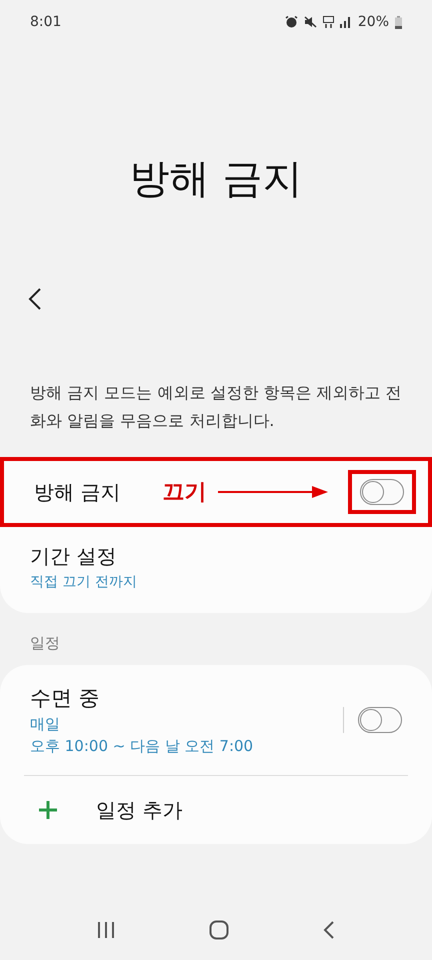 The image size is (432, 960). What do you see at coordinates (84, 582) in the screenshot?
I see `setting-value: 직접 끄기 전까지` at bounding box center [84, 582].